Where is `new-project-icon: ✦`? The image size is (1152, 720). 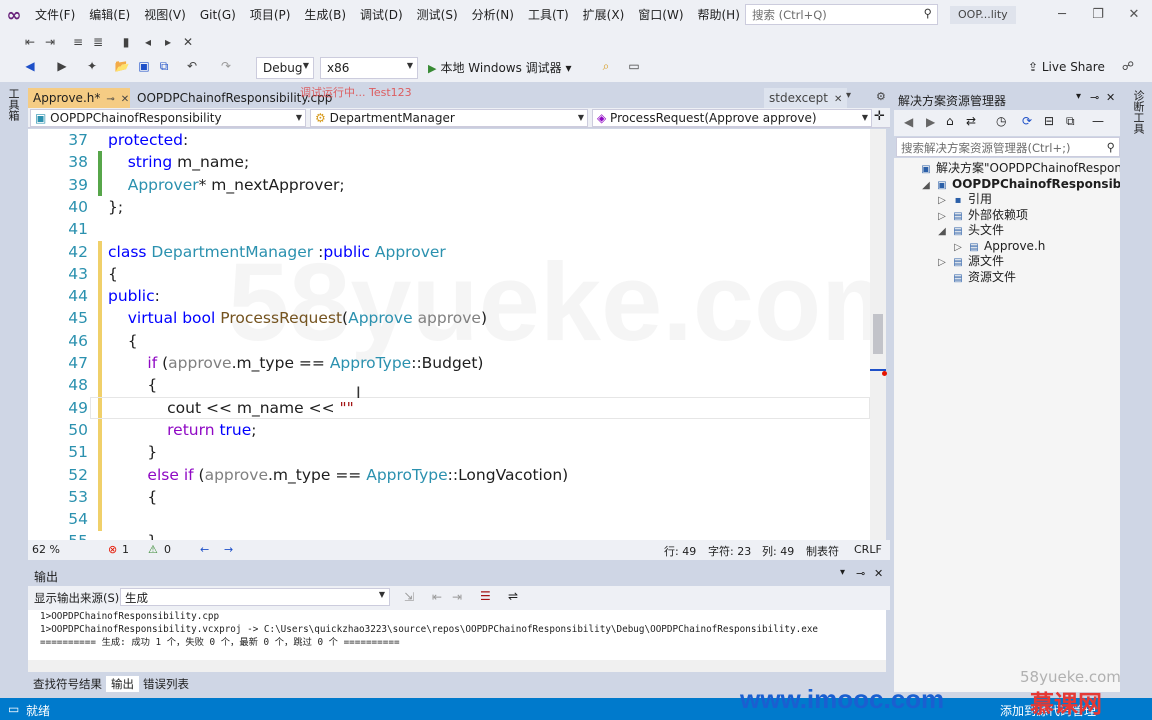 new-project-icon: ✦ is located at coordinates (92, 66).